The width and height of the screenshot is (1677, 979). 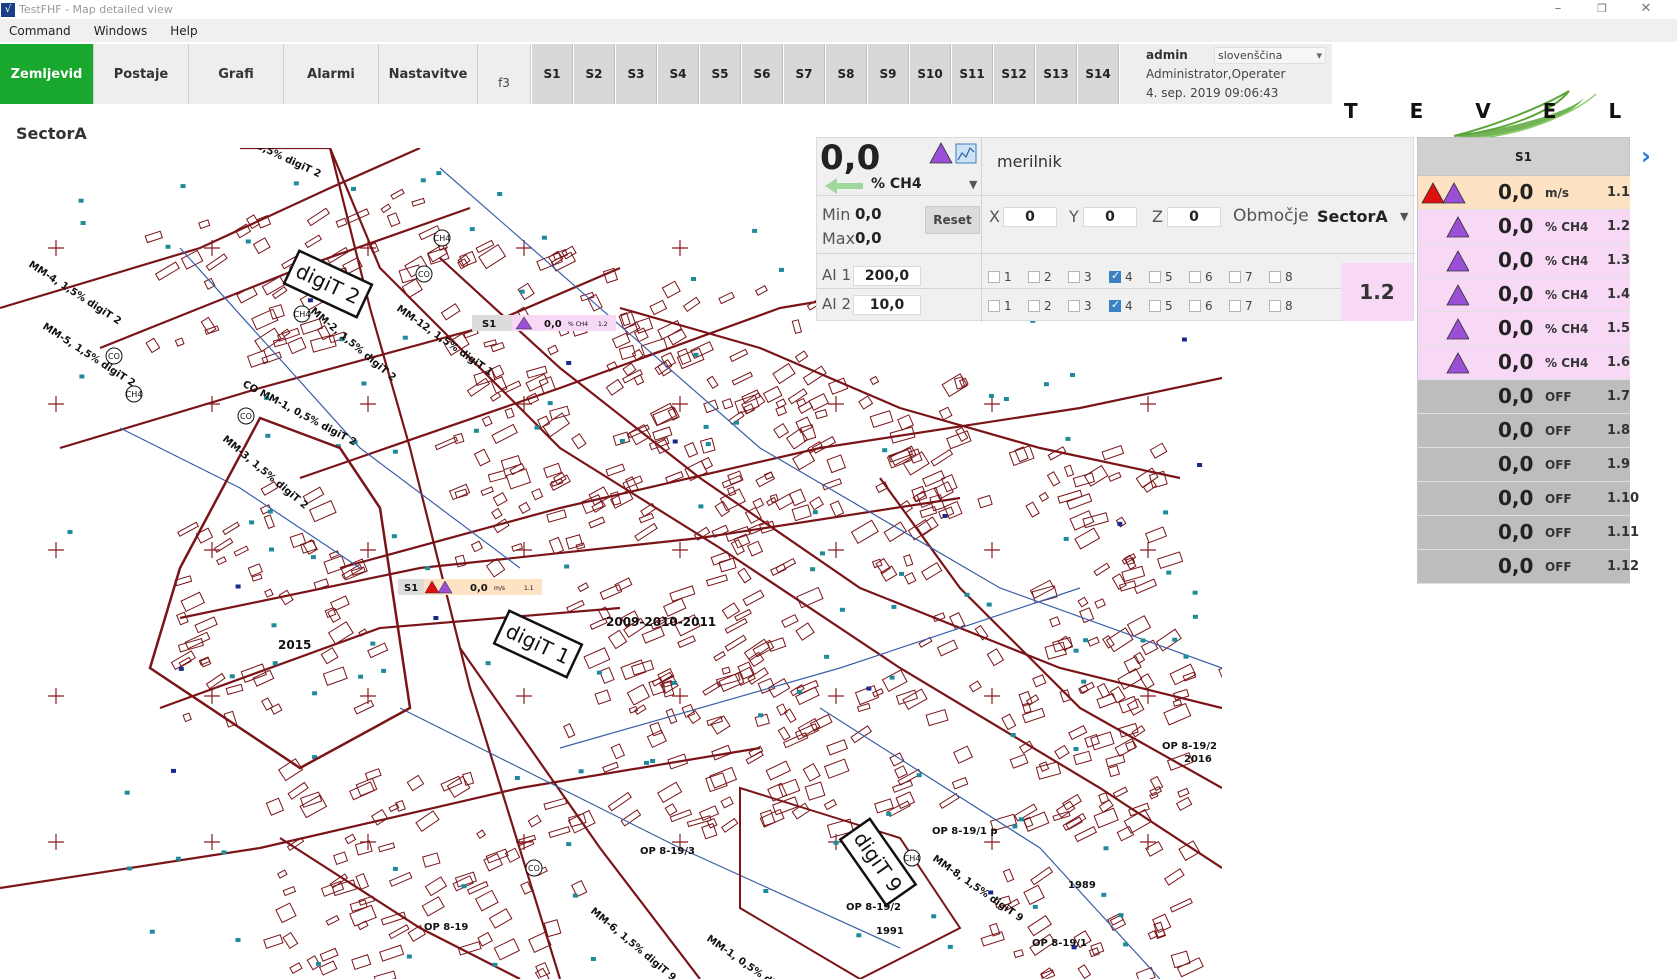 I want to click on f3-button: f3, so click(x=504, y=74).